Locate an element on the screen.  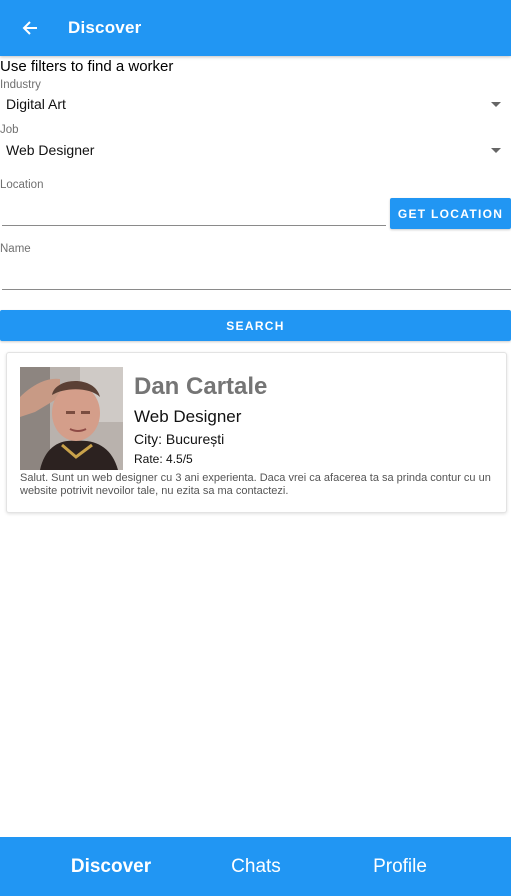
worker-job: Web Designer is located at coordinates (188, 416).